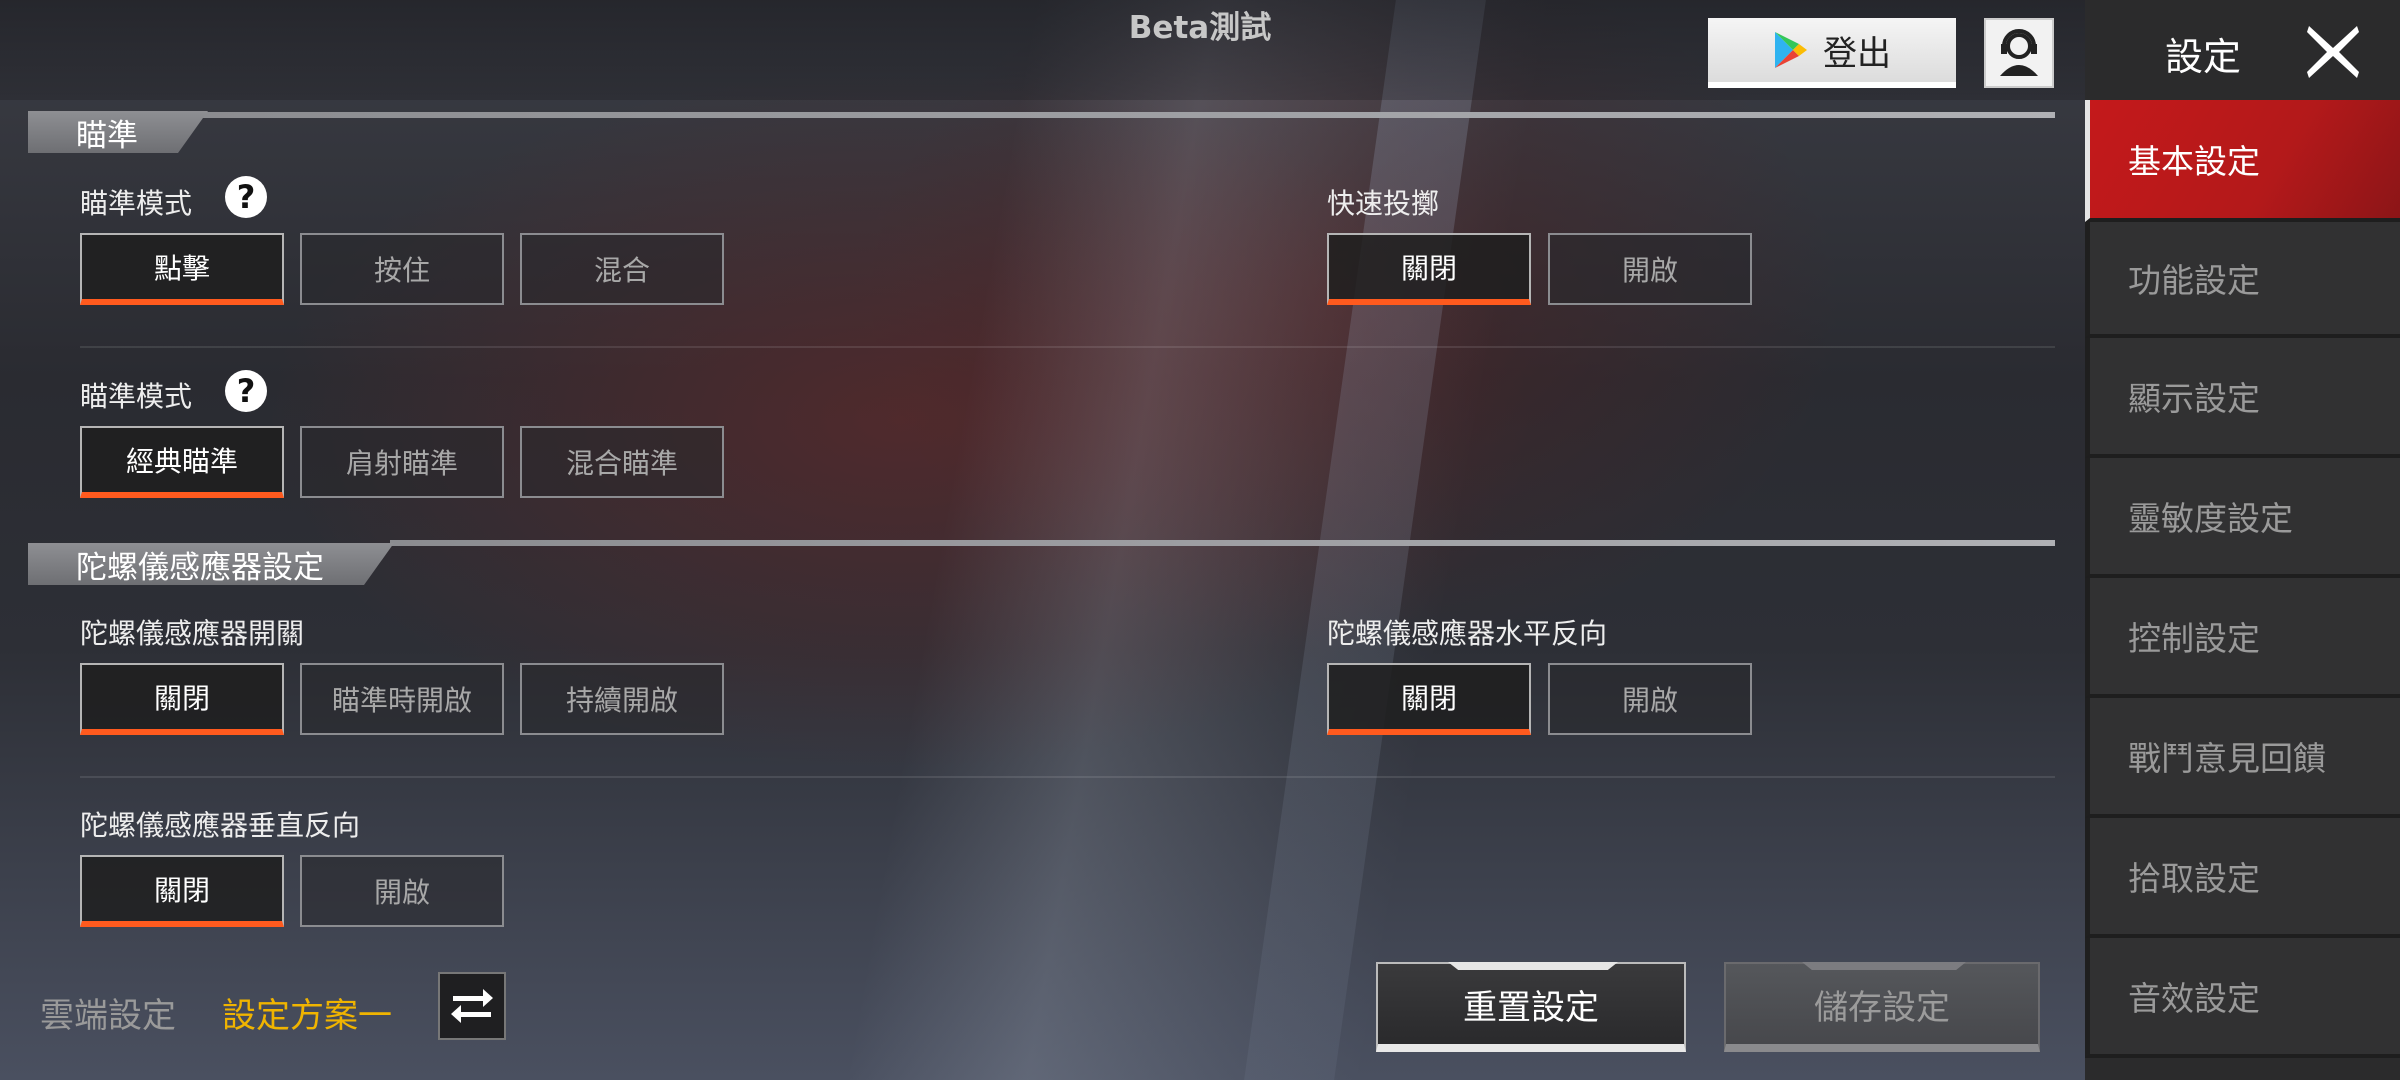 The width and height of the screenshot is (2400, 1080). Describe the element at coordinates (1467, 633) in the screenshot. I see `gyro-horizontal-invert-label: 陀螺儀感應器水平反向` at that location.